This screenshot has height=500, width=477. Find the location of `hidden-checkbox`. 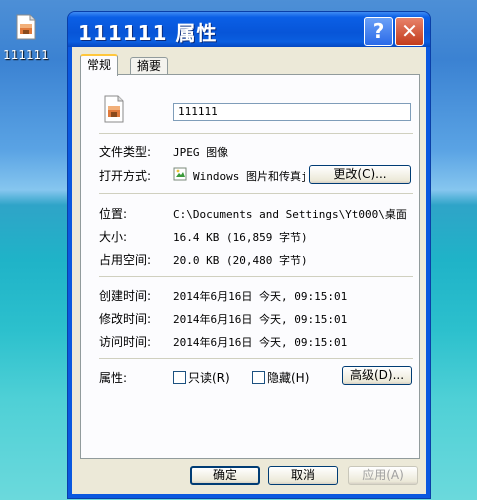

hidden-checkbox is located at coordinates (258, 377).